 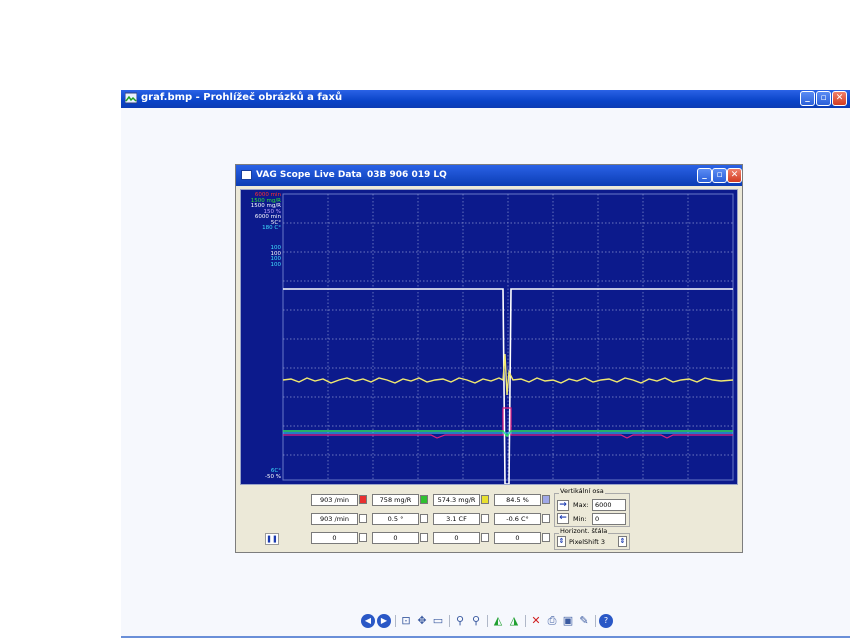 I want to click on edit-icon: ✎, so click(x=584, y=621).